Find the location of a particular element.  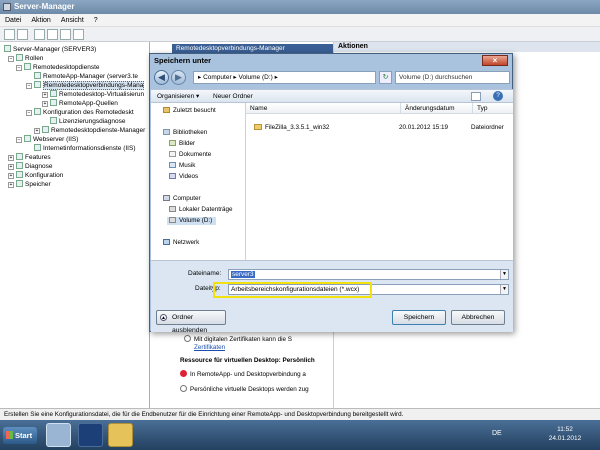

new-folder-button: Neuer Ordner is located at coordinates (233, 96).